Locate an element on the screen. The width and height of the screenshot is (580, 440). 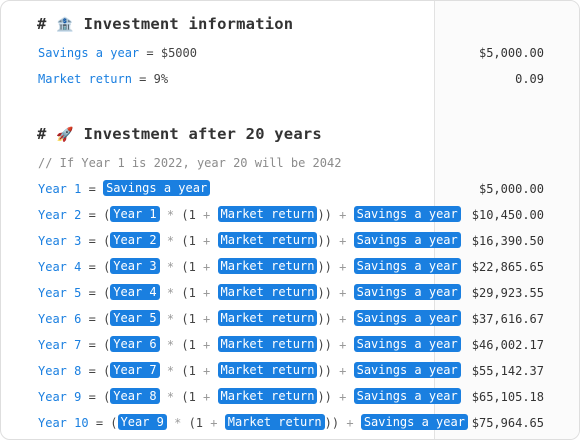
year-result: $46,002.17 is located at coordinates (507, 345).